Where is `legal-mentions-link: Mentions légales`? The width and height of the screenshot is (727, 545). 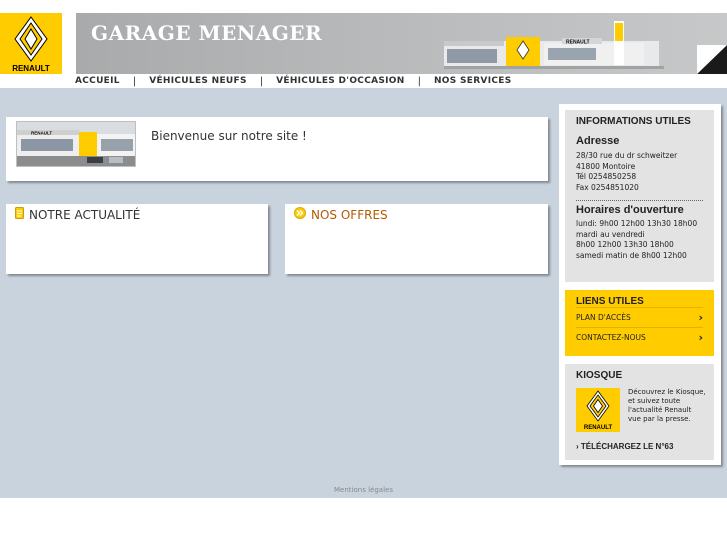
legal-mentions-link: Mentions légales is located at coordinates (363, 490).